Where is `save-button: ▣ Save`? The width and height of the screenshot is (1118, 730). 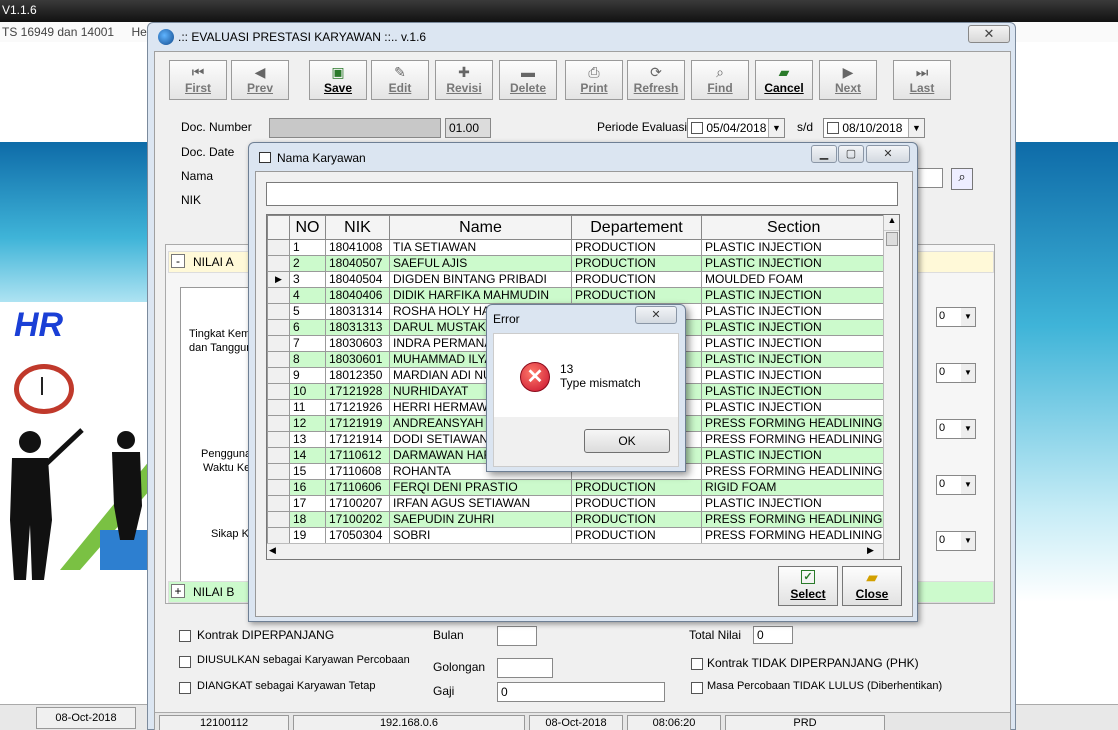 save-button: ▣ Save is located at coordinates (338, 80).